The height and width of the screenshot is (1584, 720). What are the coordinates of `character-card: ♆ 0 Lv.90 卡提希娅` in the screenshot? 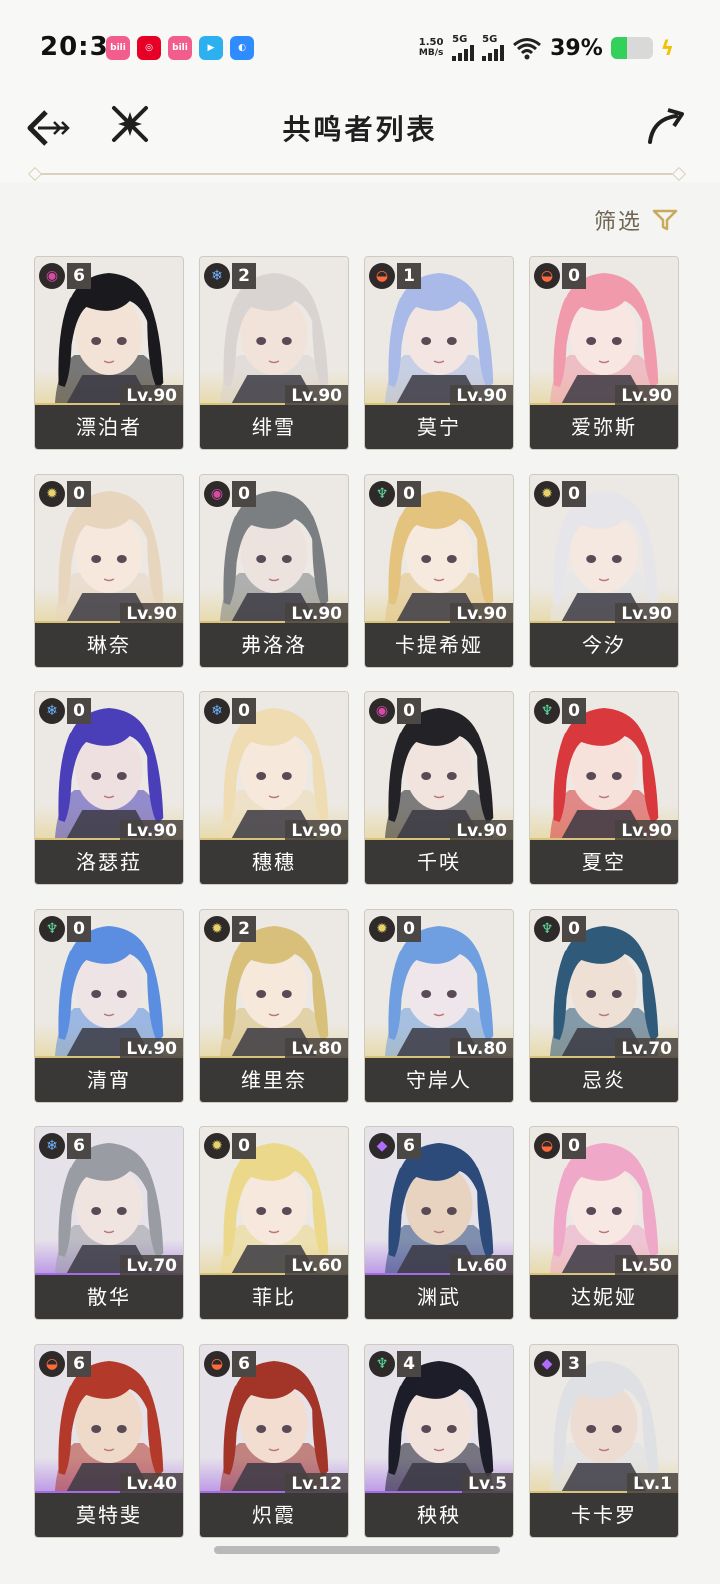 It's located at (439, 570).